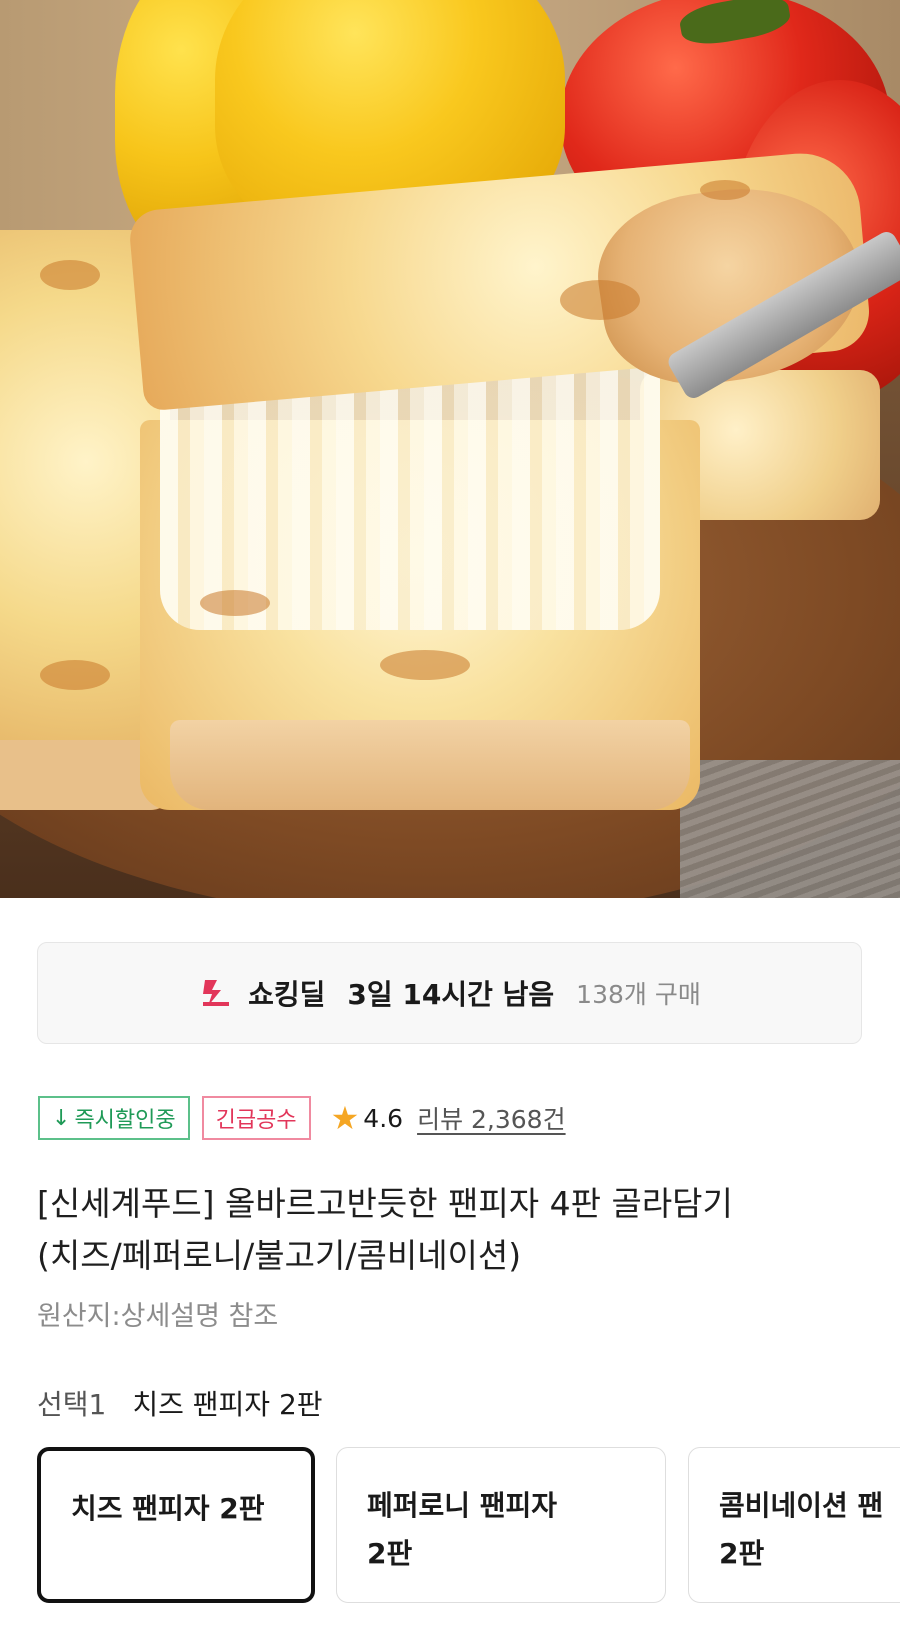 The height and width of the screenshot is (1630, 900). What do you see at coordinates (125, 1120) in the screenshot?
I see `instant-discount-label: 즉시할인중` at bounding box center [125, 1120].